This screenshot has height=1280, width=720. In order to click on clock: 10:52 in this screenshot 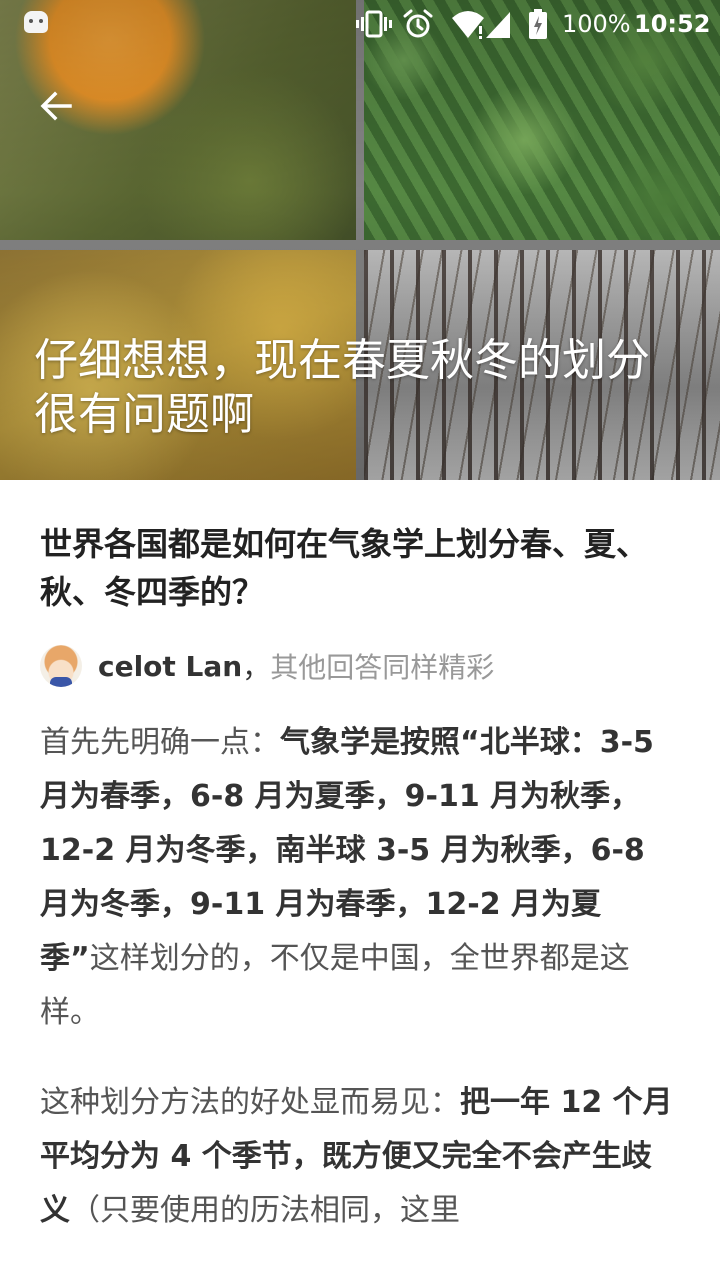, I will do `click(672, 24)`.